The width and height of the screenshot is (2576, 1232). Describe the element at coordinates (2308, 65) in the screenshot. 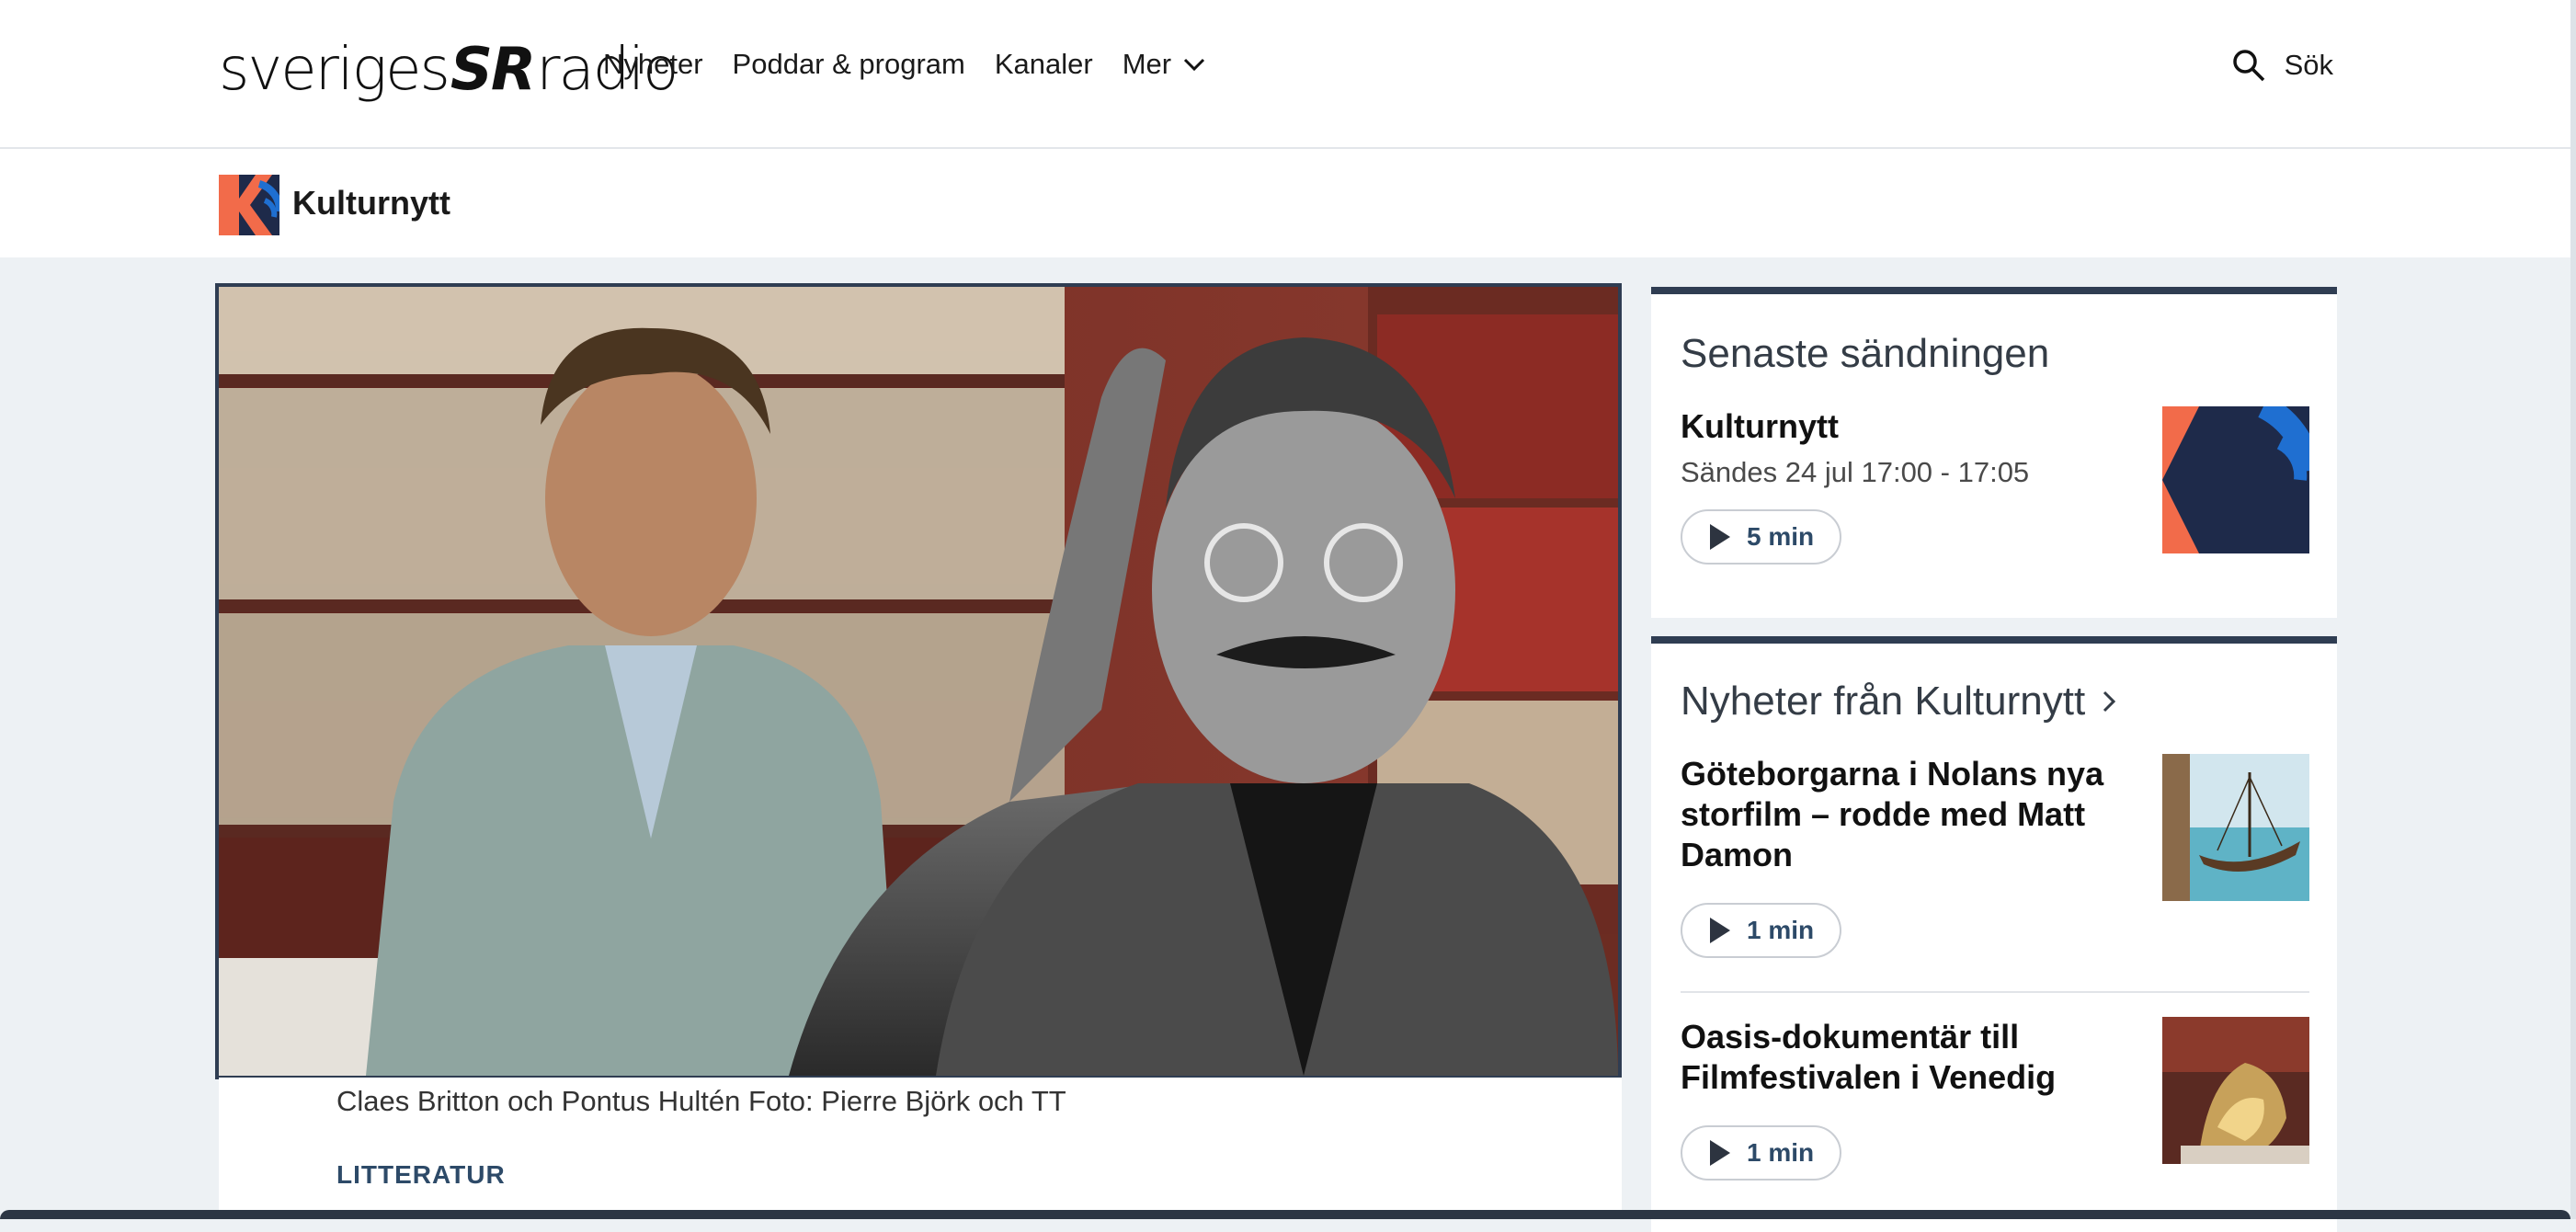

I see `search-label: Sök` at that location.